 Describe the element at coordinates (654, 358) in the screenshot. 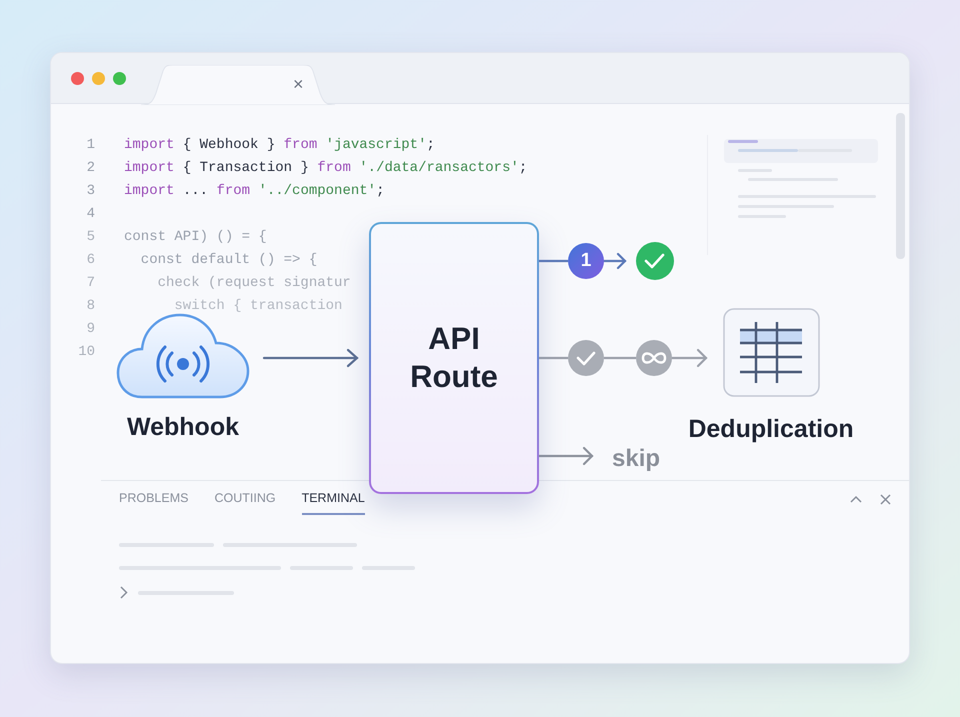

I see `infinity-icon` at that location.